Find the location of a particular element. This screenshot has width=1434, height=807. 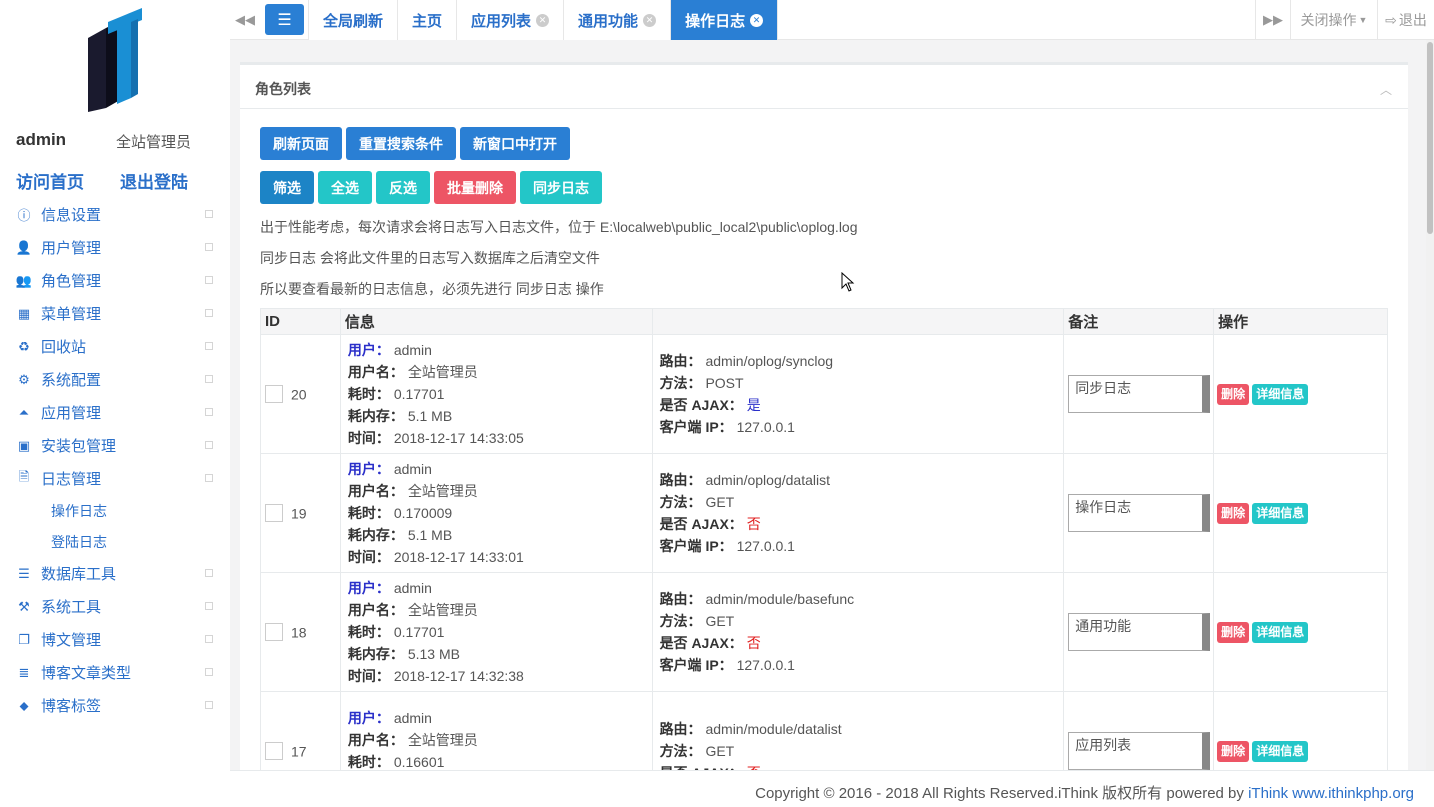

remark-textarea: 操作日志 is located at coordinates (1139, 513).